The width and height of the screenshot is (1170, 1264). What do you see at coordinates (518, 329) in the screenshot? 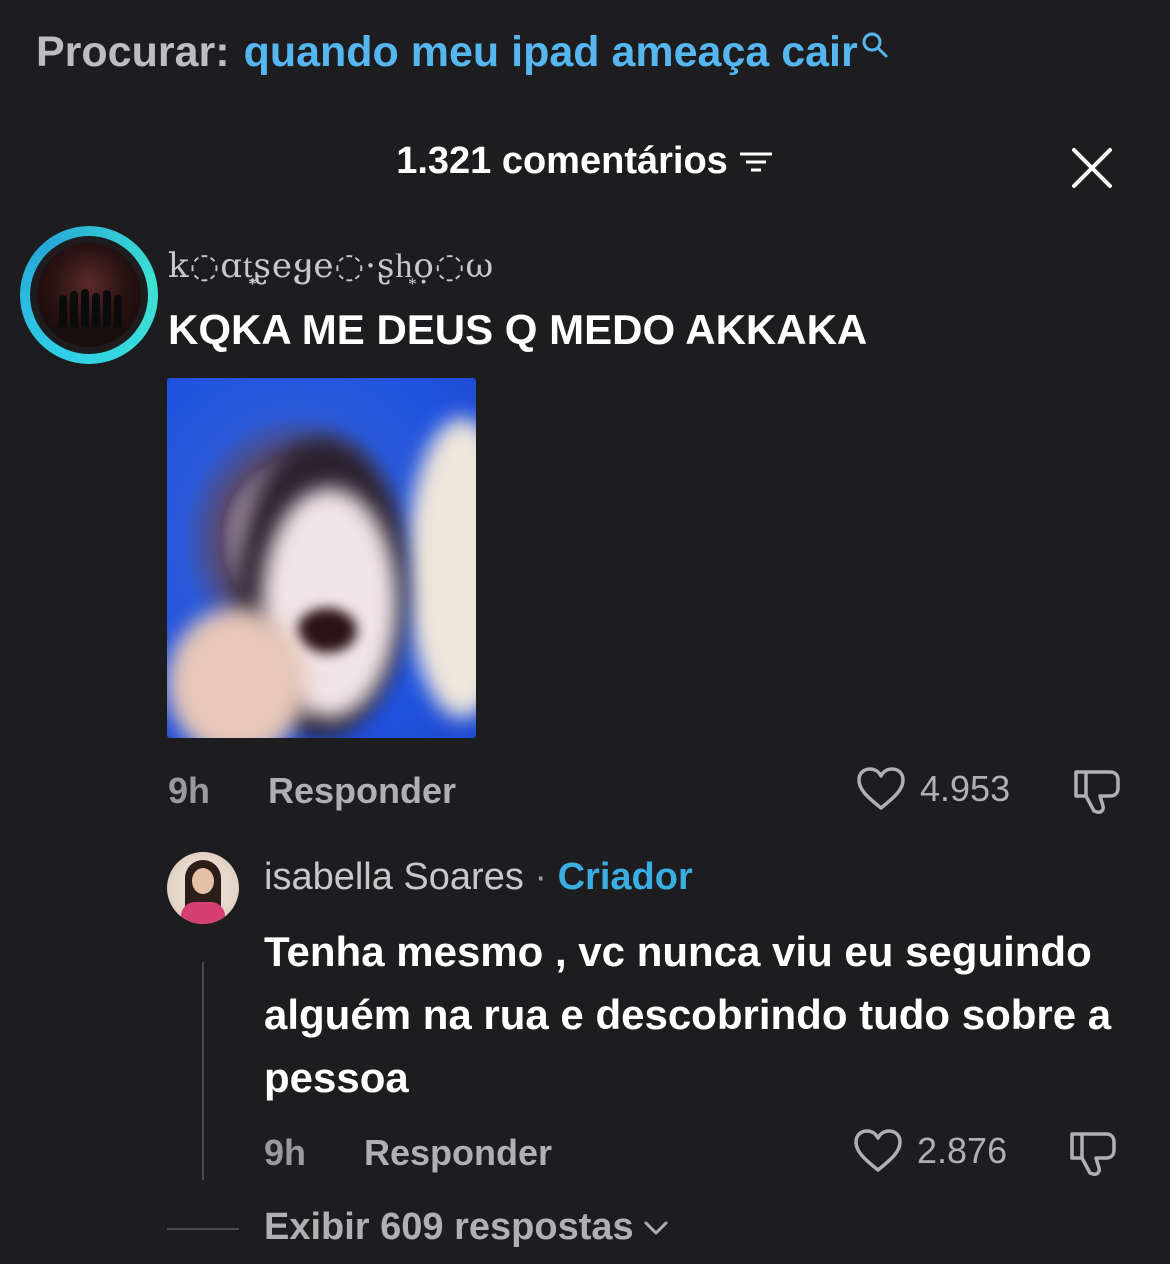
I see `comment-text: KQKA ME DEUS Q MEDO AKKAKA` at bounding box center [518, 329].